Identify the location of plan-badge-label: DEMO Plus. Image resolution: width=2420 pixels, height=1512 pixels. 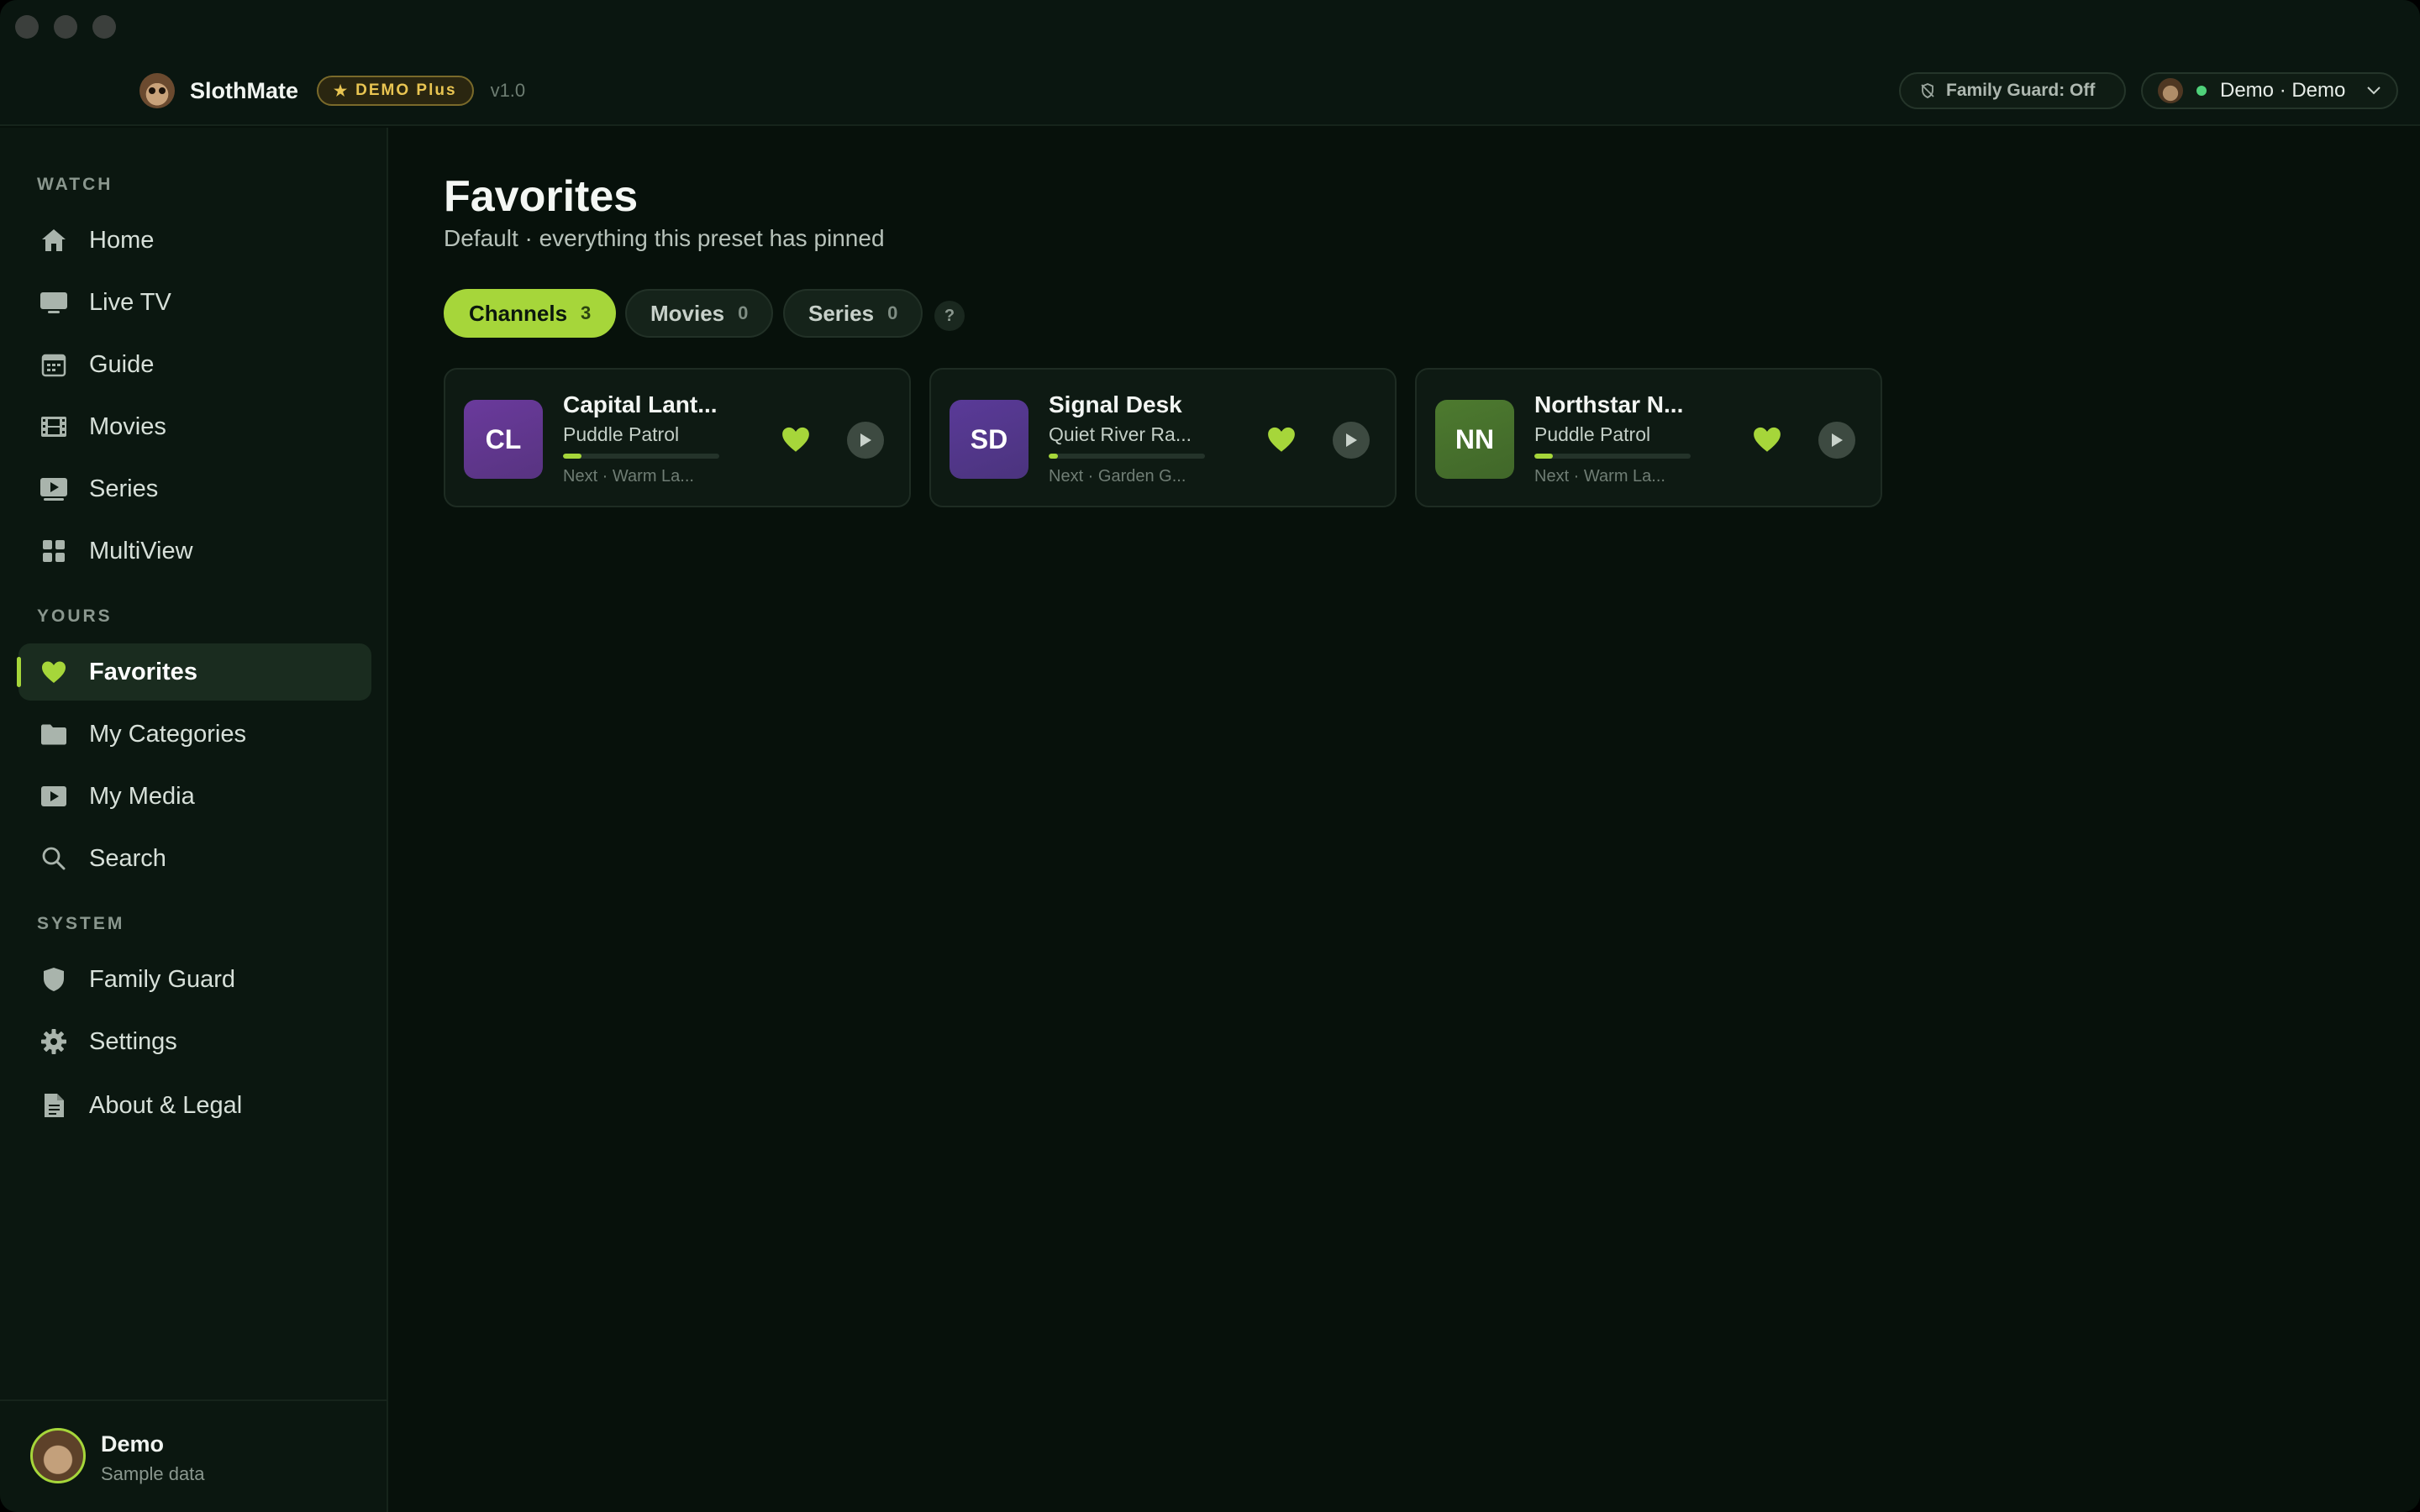
(406, 90).